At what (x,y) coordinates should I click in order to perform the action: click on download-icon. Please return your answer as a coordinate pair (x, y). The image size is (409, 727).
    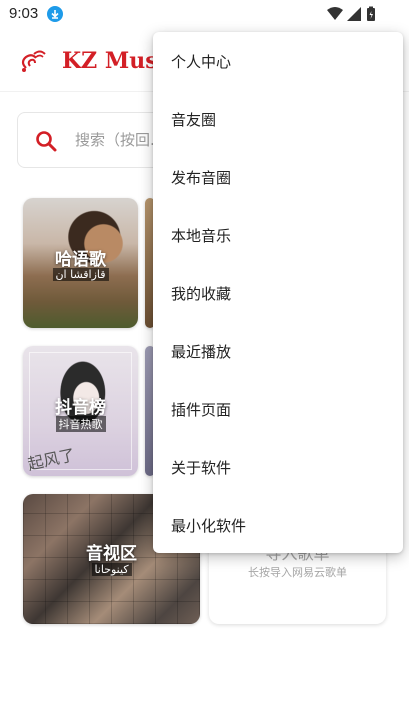
    Looking at the image, I should click on (55, 14).